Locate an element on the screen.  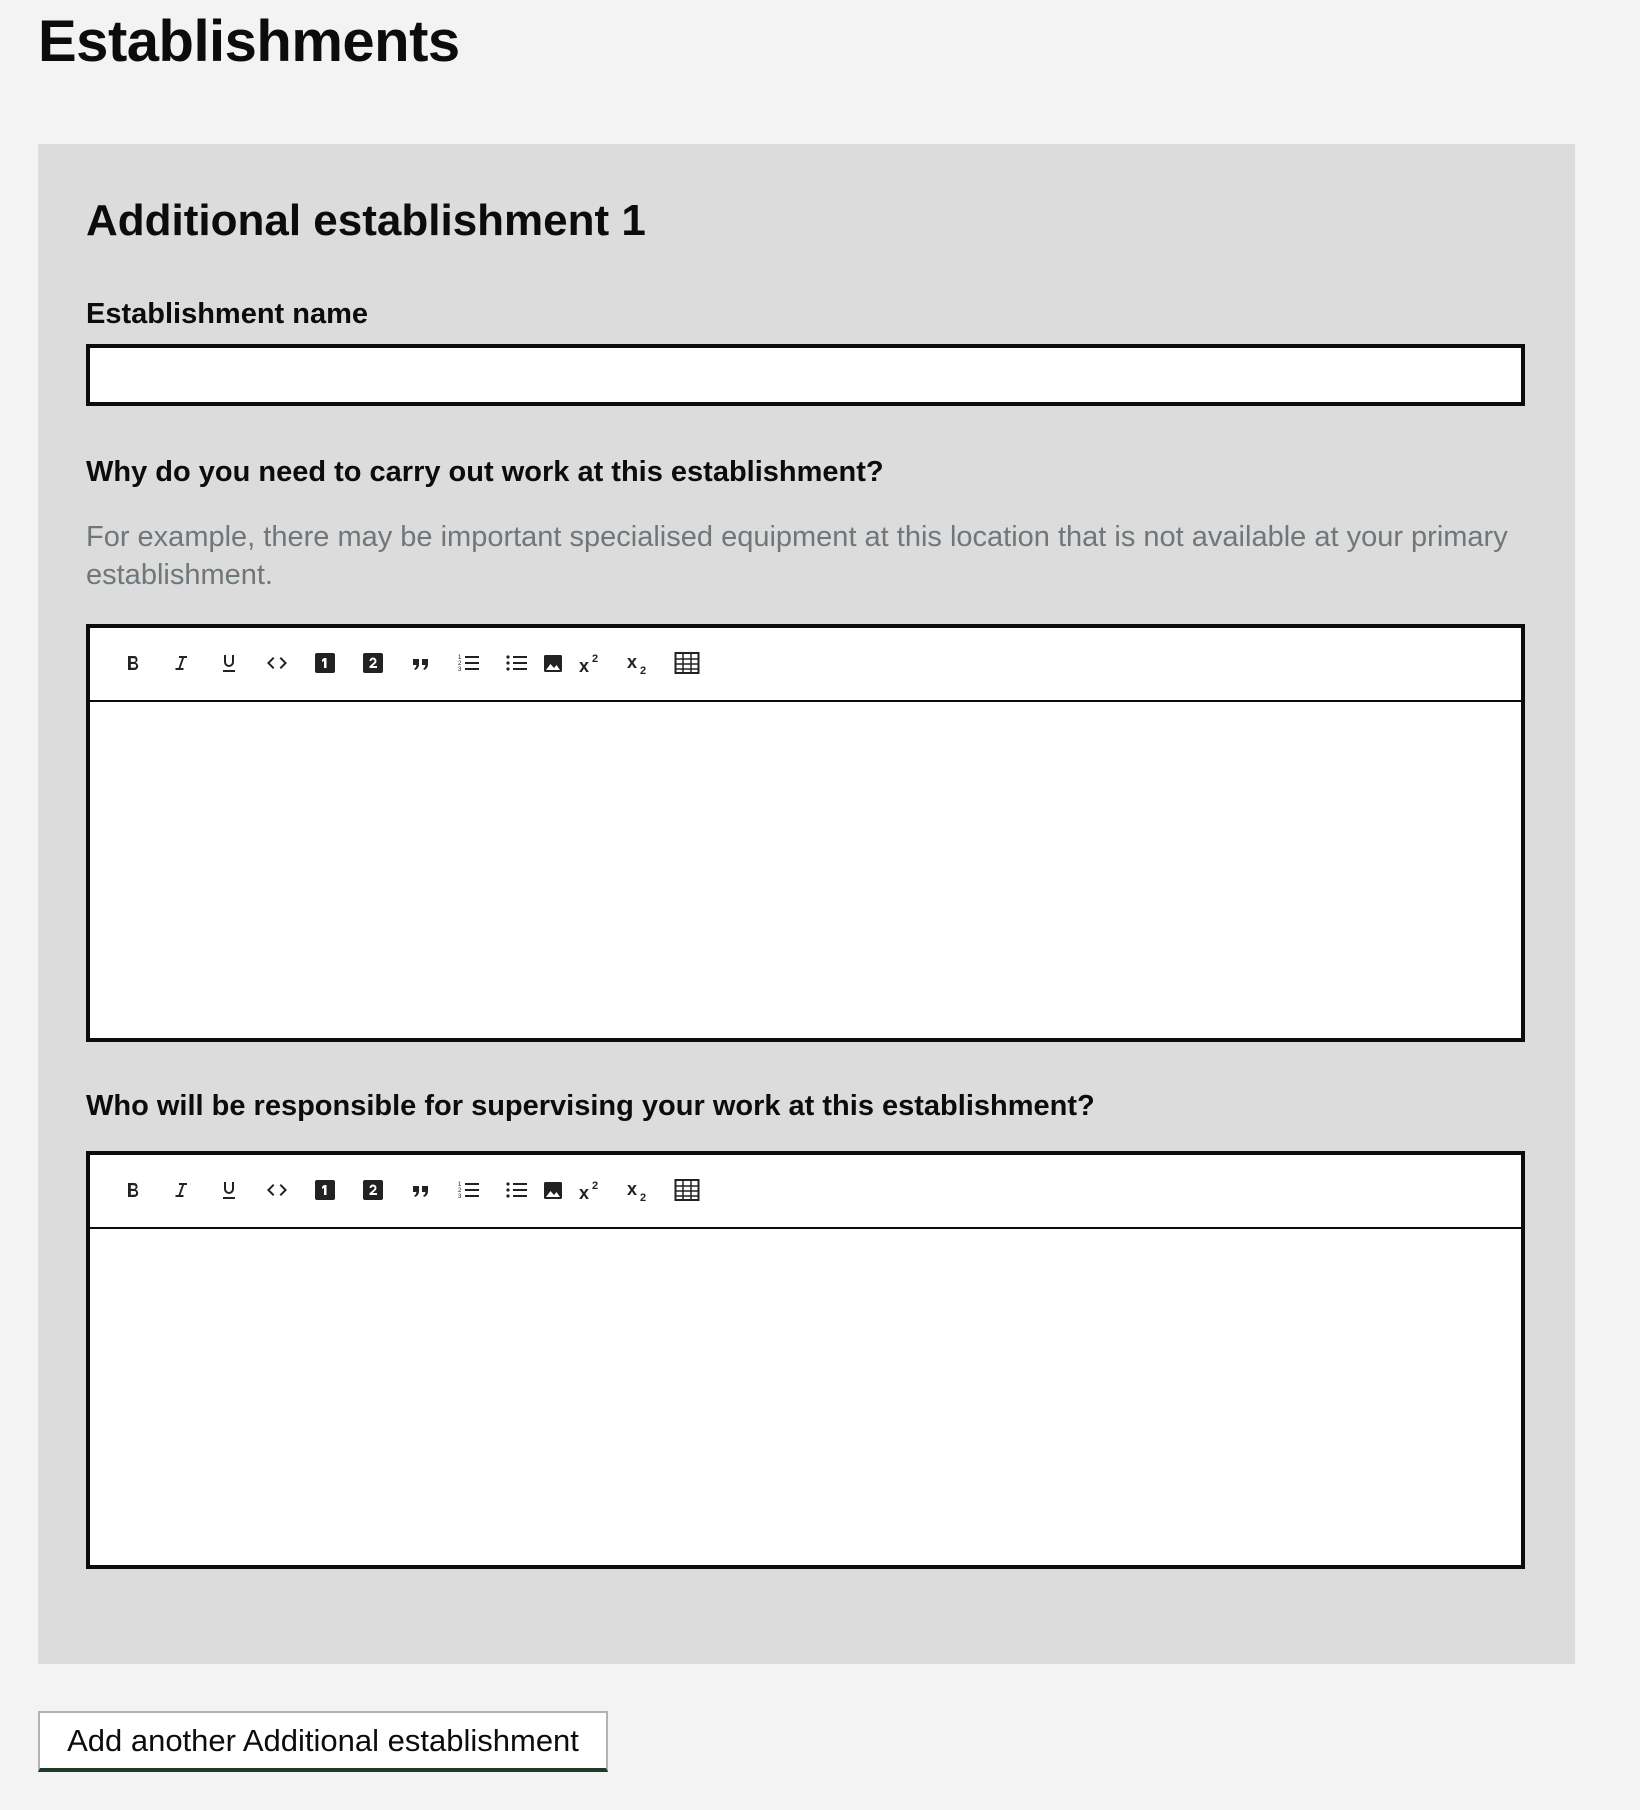
establishment-name-input is located at coordinates (805, 375).